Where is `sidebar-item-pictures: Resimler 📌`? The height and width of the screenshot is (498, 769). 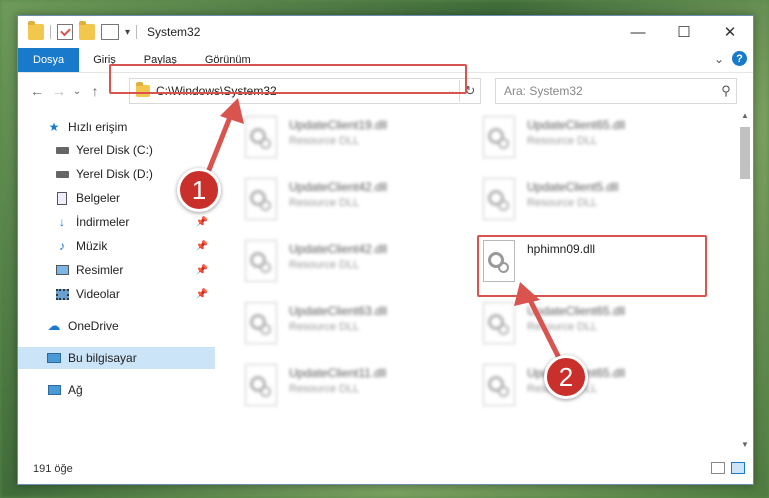 sidebar-item-pictures: Resimler 📌 is located at coordinates (116, 270).